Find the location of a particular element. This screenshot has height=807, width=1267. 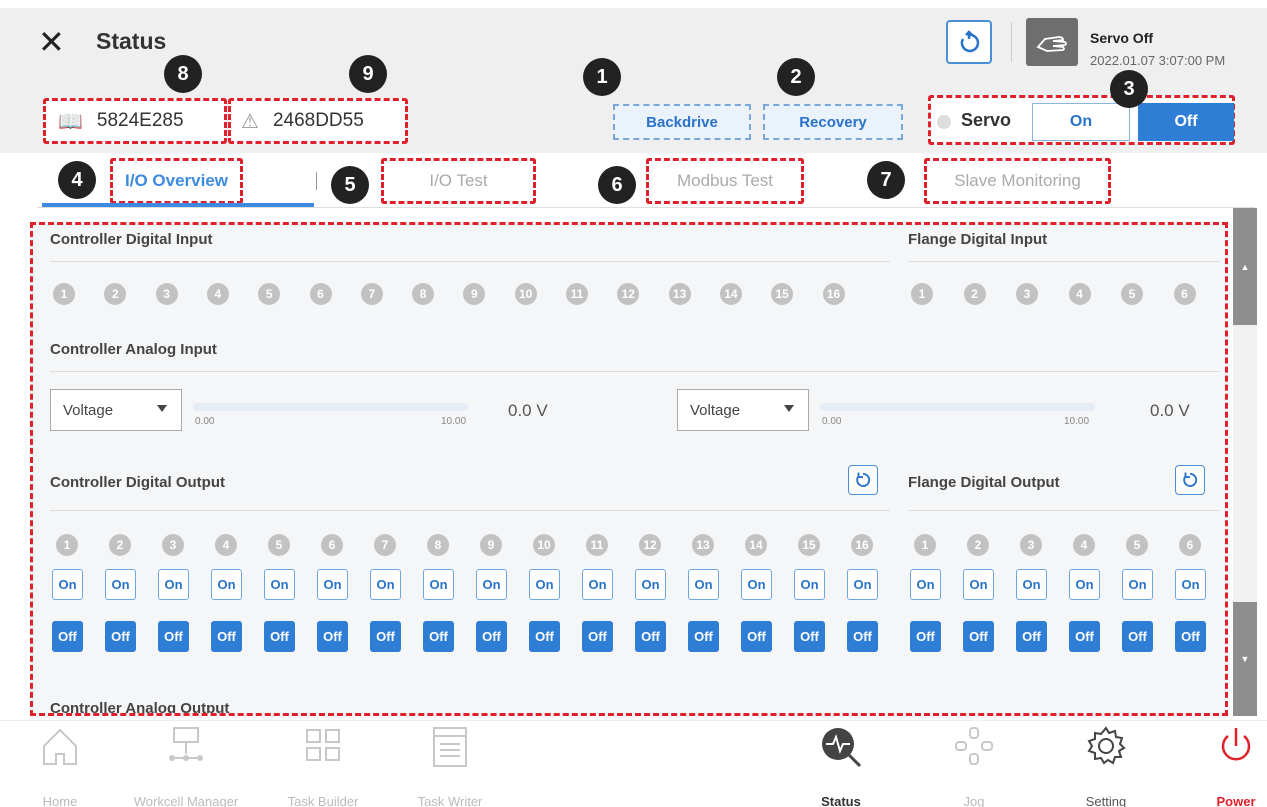

nav-task-builder: Task Builder is located at coordinates (323, 765).